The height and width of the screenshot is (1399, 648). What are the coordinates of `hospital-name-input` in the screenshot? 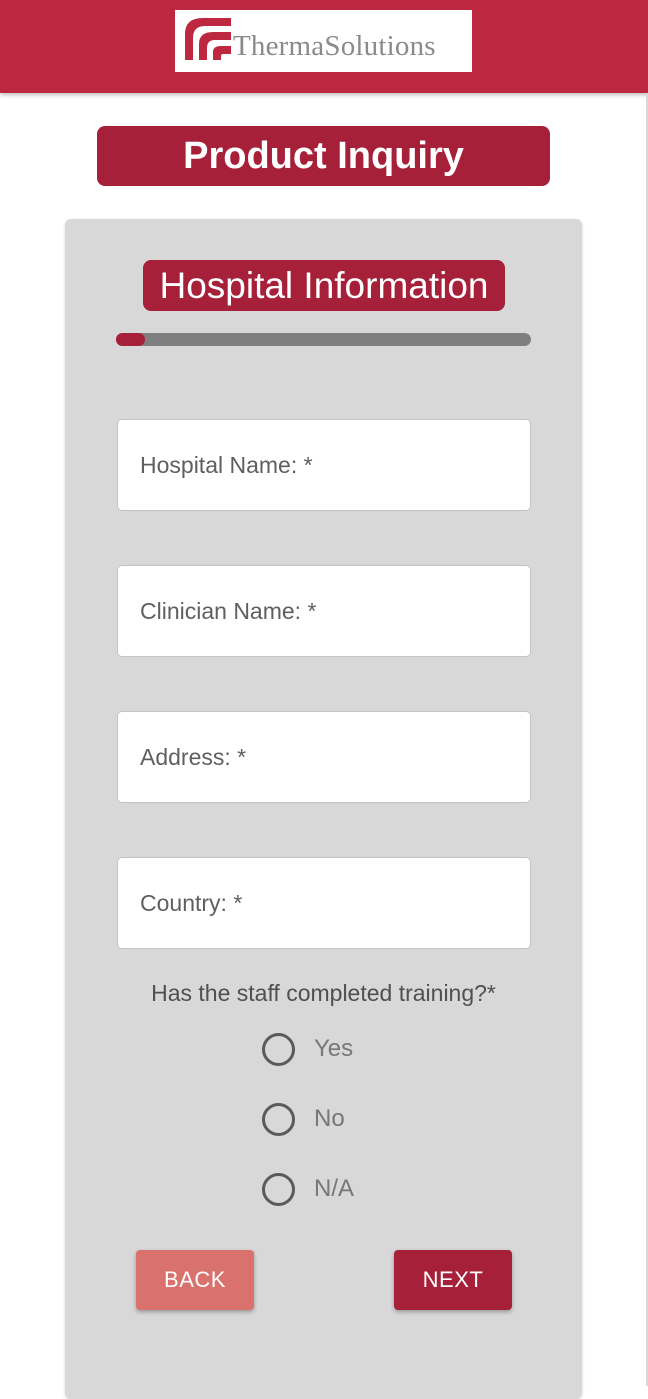 It's located at (324, 465).